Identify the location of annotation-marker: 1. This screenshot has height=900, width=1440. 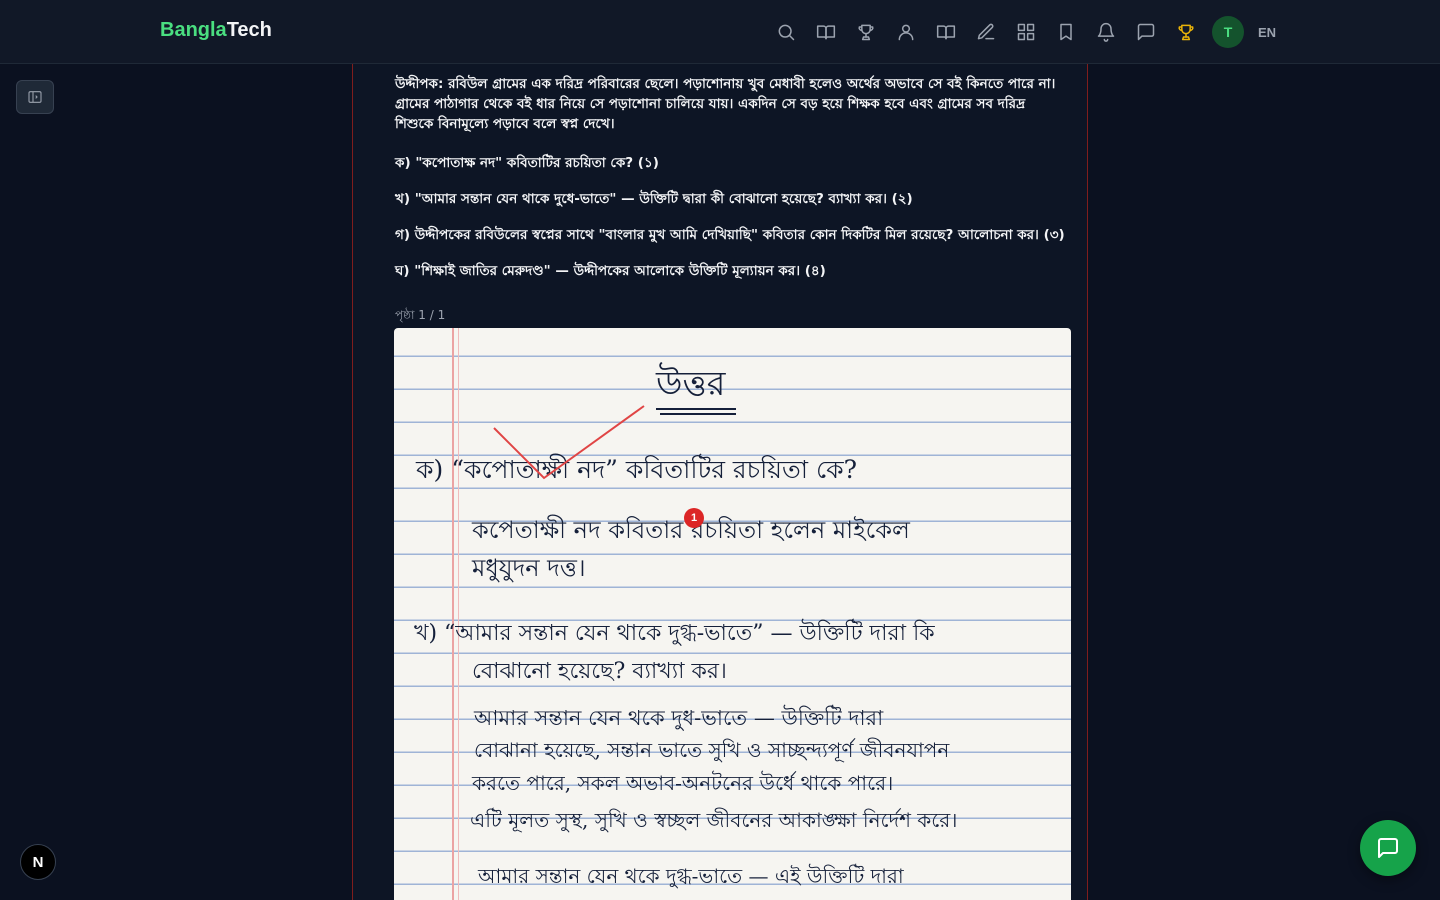
(694, 518).